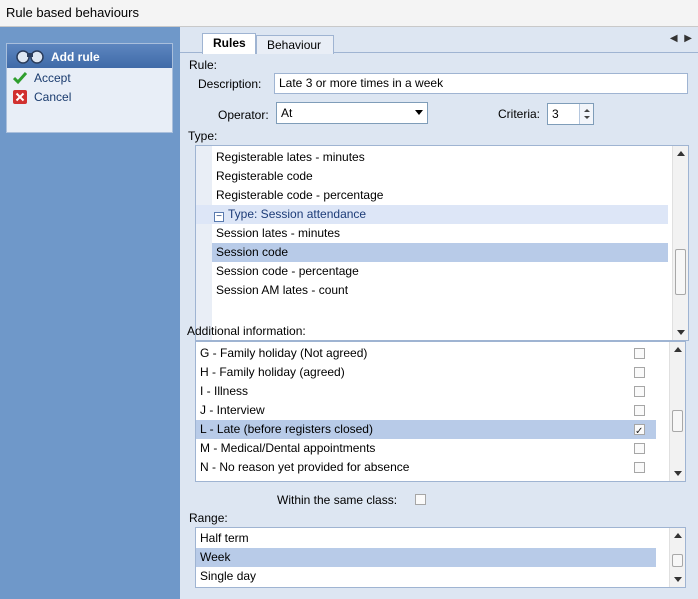 Image resolution: width=698 pixels, height=599 pixels. Describe the element at coordinates (20, 78) in the screenshot. I see `checkmark-icon` at that location.